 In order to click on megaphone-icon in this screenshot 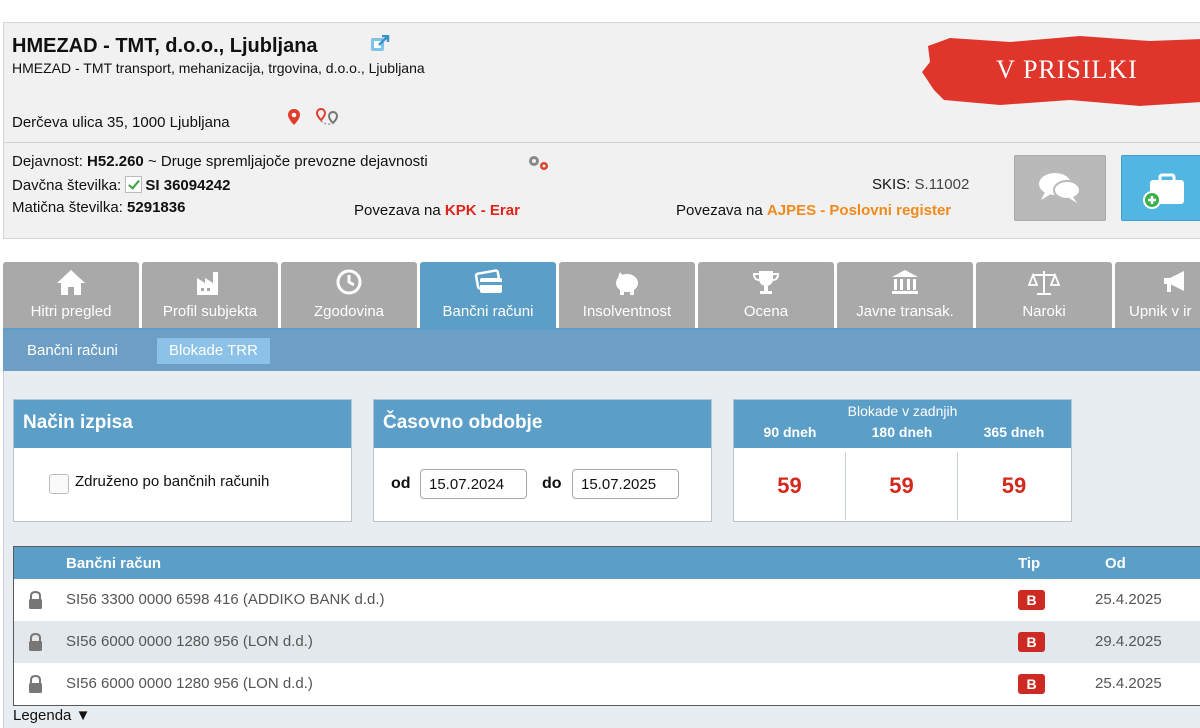, I will do `click(1174, 281)`.